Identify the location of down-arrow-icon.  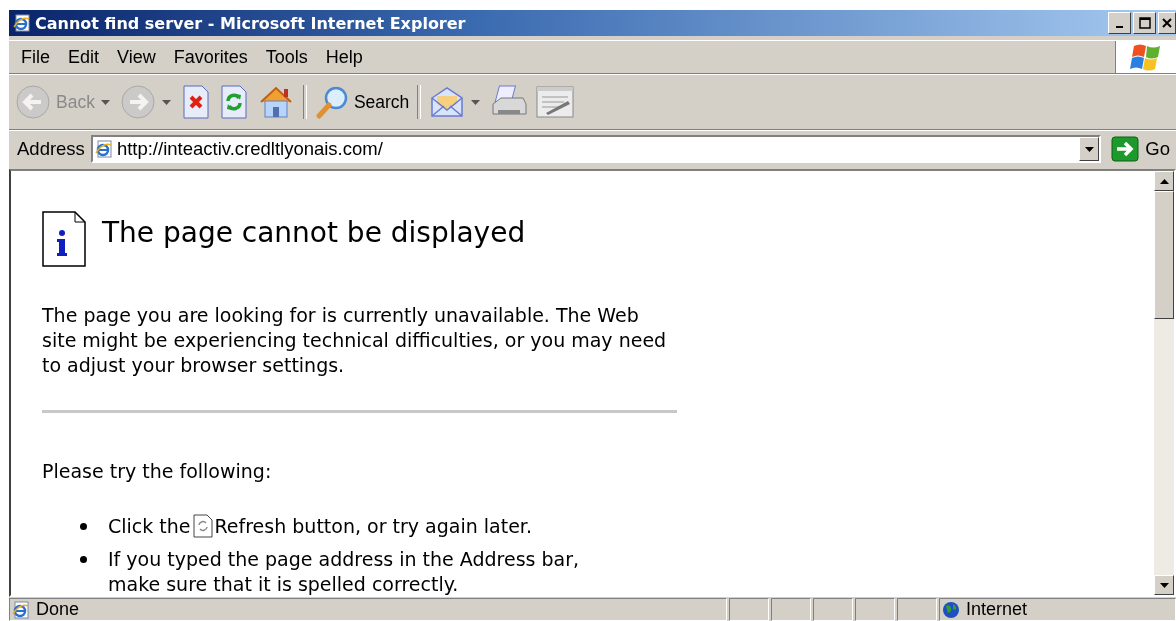
(1164, 585).